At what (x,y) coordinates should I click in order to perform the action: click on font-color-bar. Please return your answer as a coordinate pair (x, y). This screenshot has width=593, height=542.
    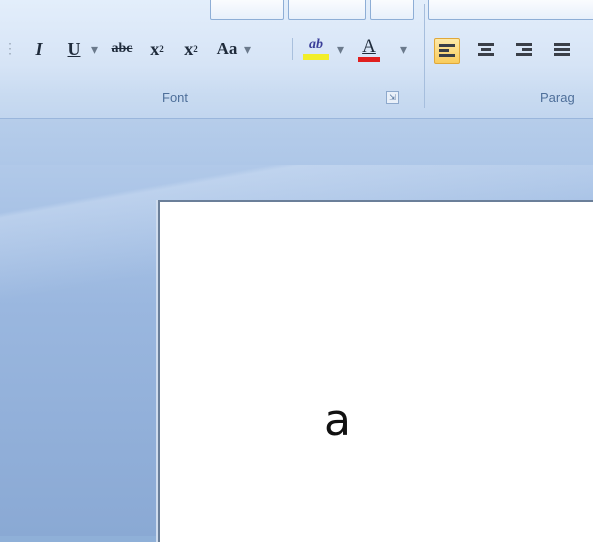
    Looking at the image, I should click on (369, 59).